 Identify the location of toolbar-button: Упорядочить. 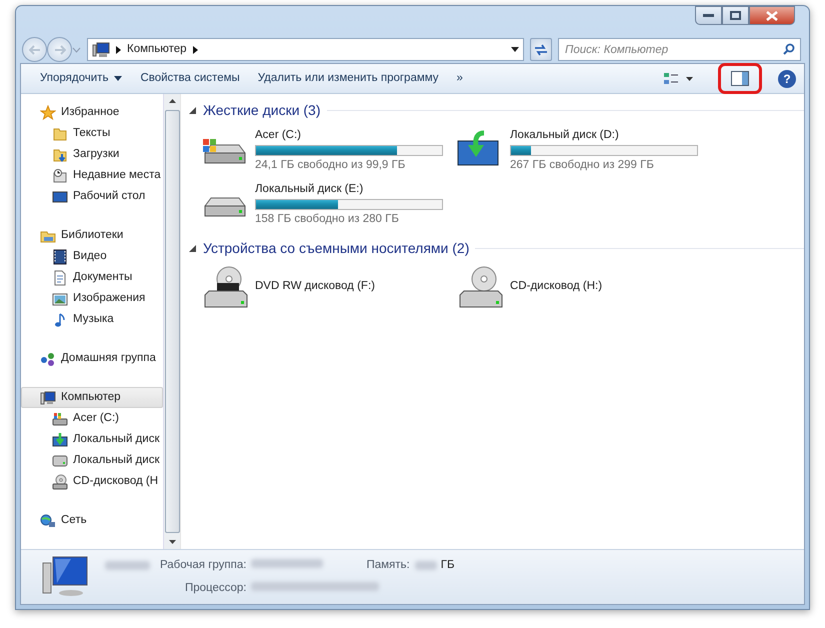
(81, 79).